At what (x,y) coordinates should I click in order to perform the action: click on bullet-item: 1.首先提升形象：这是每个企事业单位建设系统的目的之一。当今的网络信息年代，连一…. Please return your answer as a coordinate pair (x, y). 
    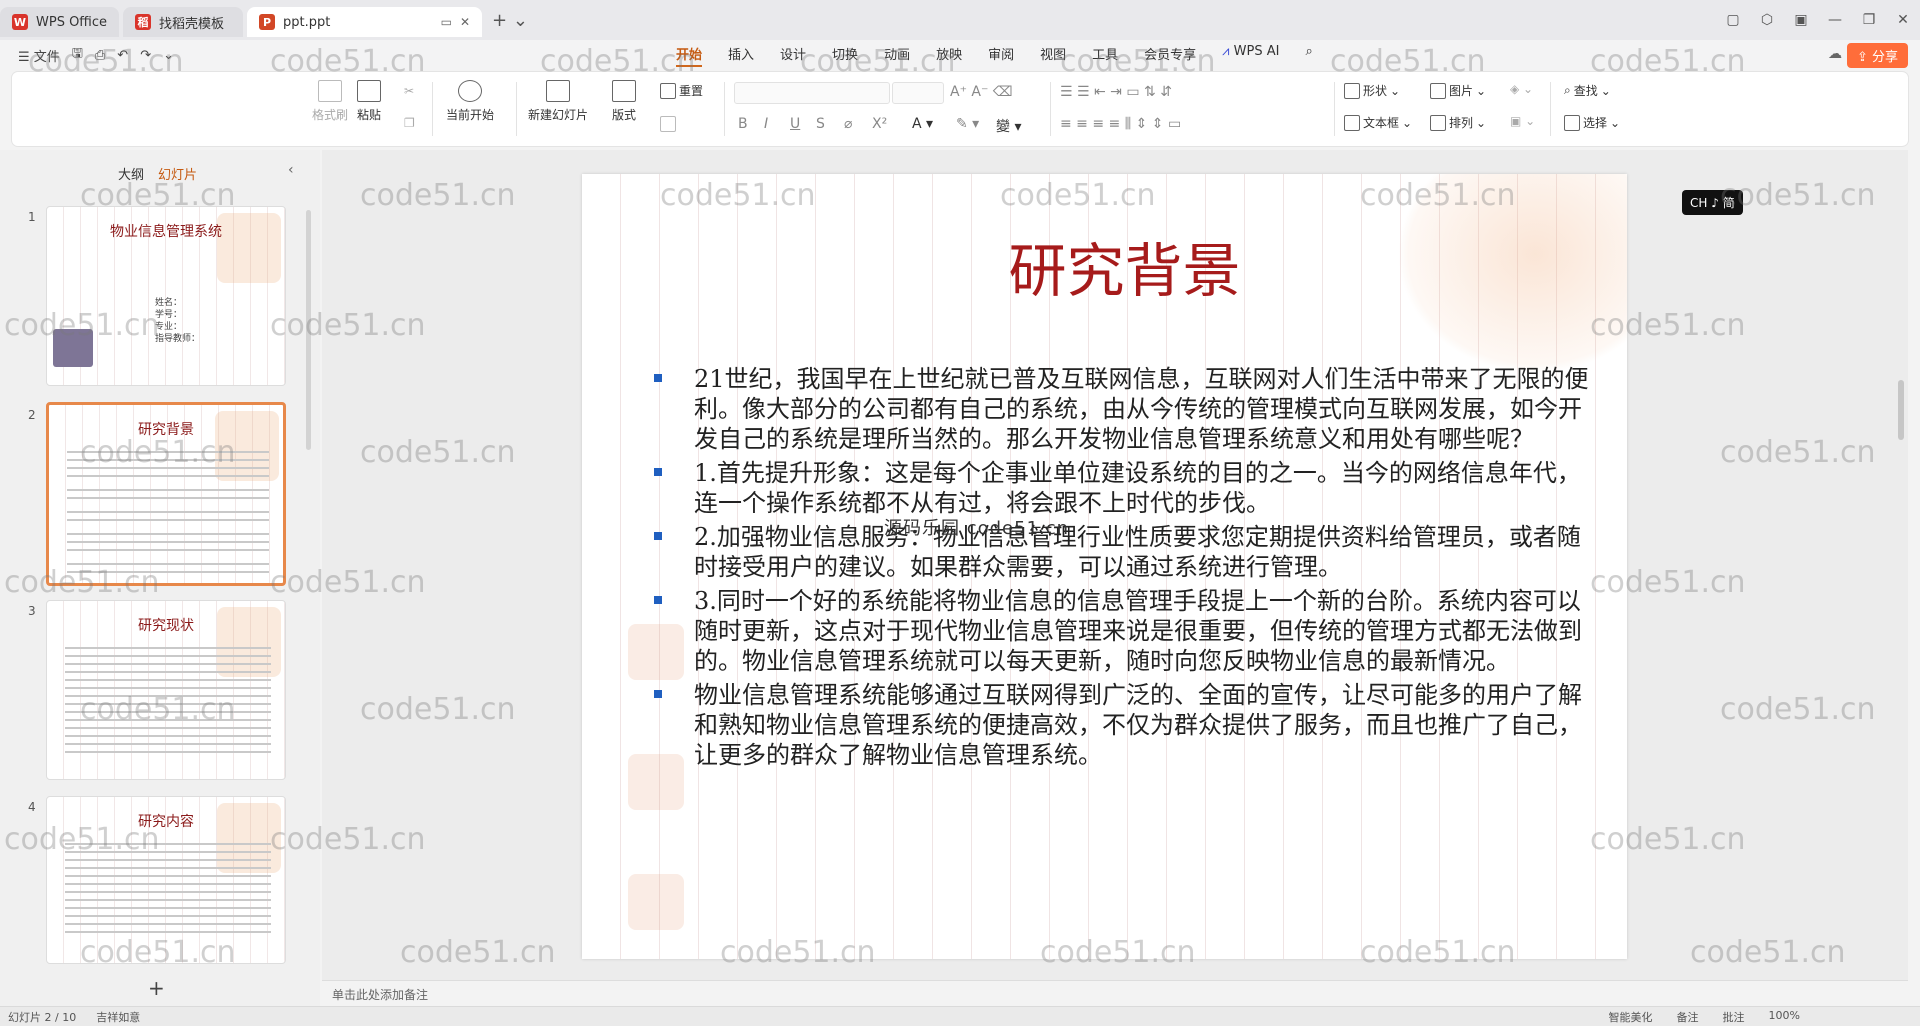
    Looking at the image, I should click on (1124, 488).